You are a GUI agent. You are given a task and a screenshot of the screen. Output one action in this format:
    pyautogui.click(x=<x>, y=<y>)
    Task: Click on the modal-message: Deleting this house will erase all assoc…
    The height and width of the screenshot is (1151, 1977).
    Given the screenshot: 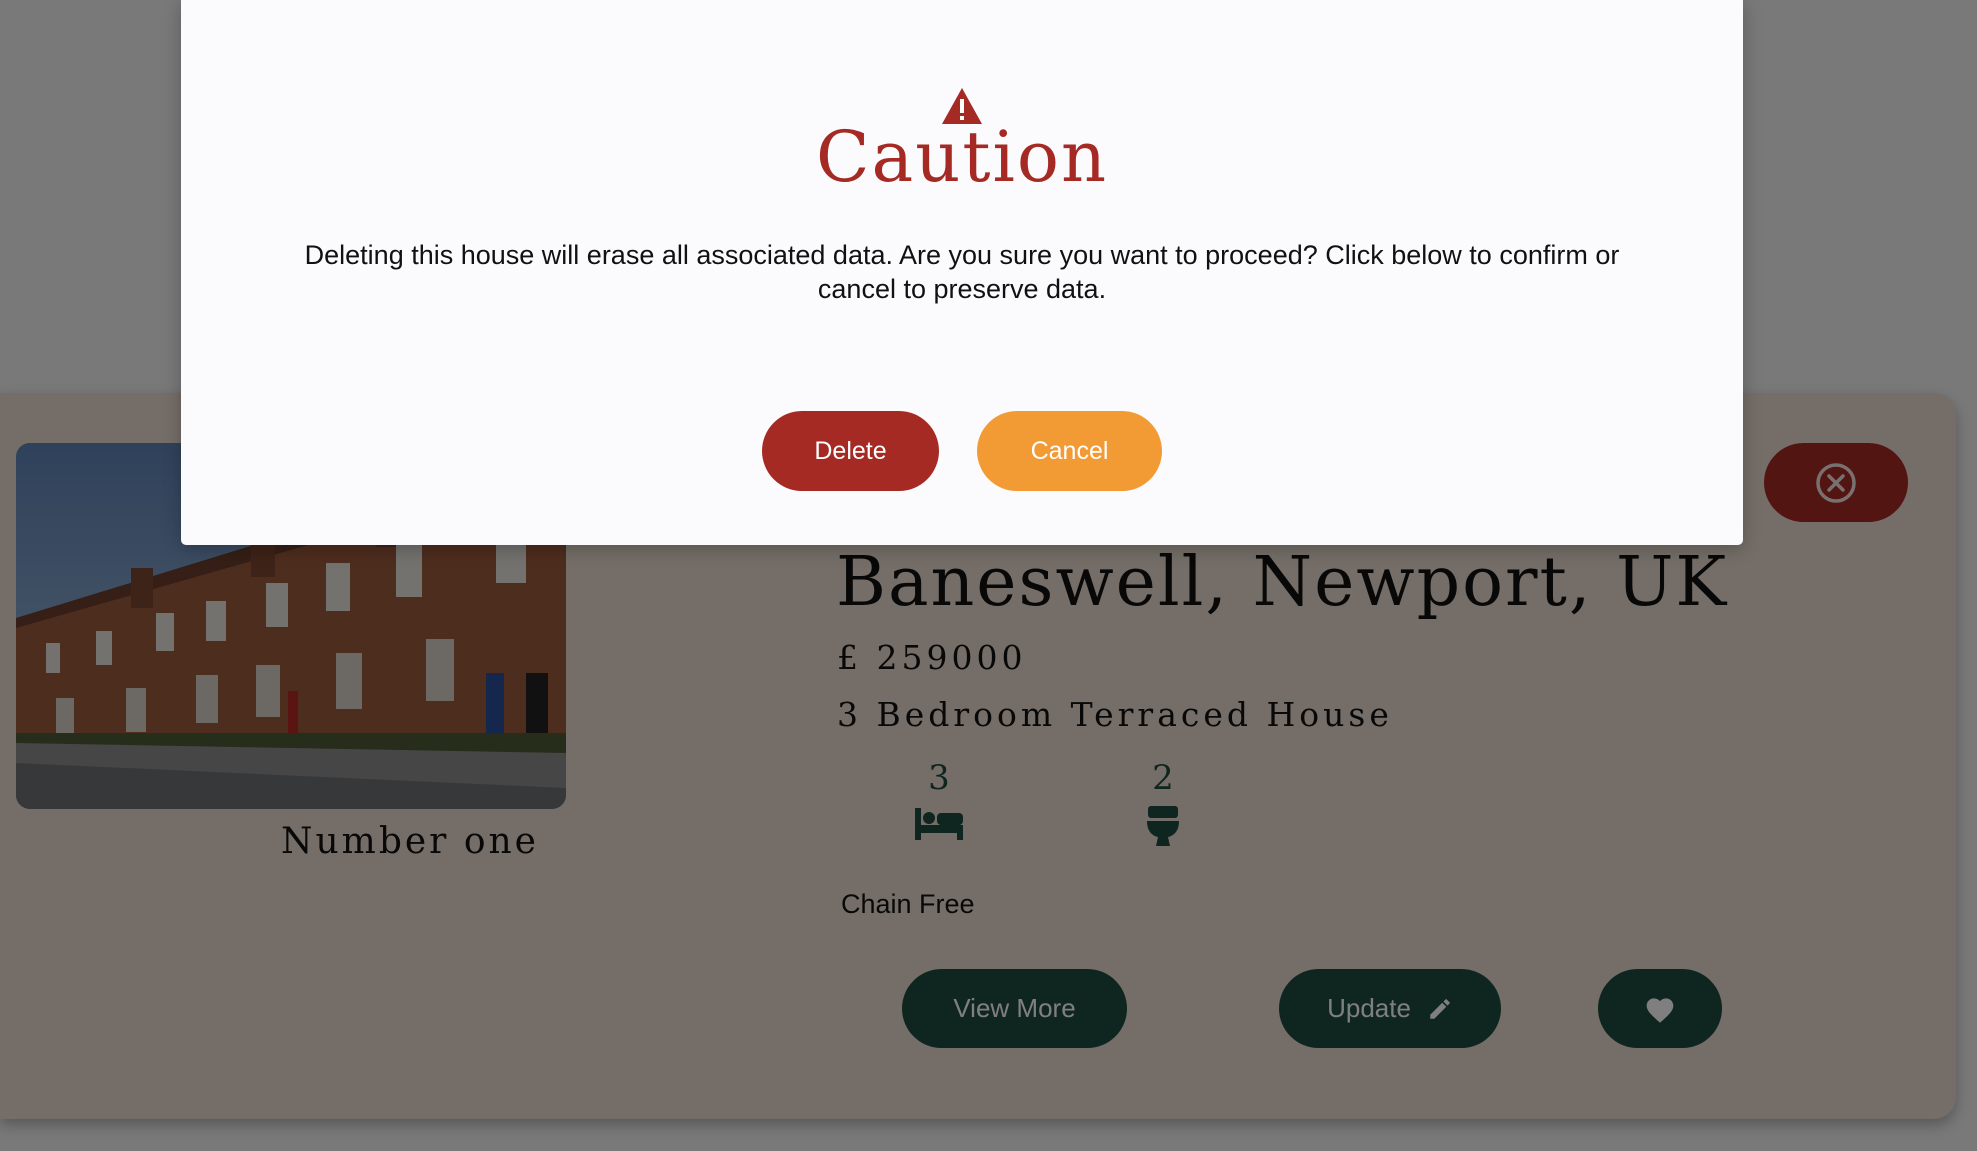 What is the action you would take?
    pyautogui.click(x=962, y=272)
    